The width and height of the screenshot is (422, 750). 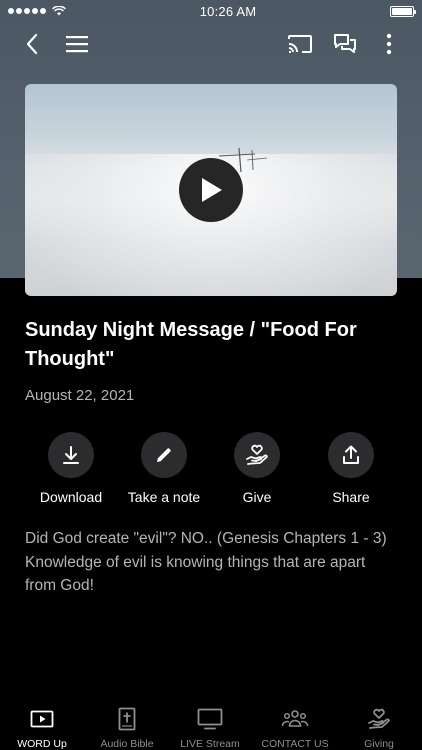 I want to click on share-button: Share, so click(x=351, y=468).